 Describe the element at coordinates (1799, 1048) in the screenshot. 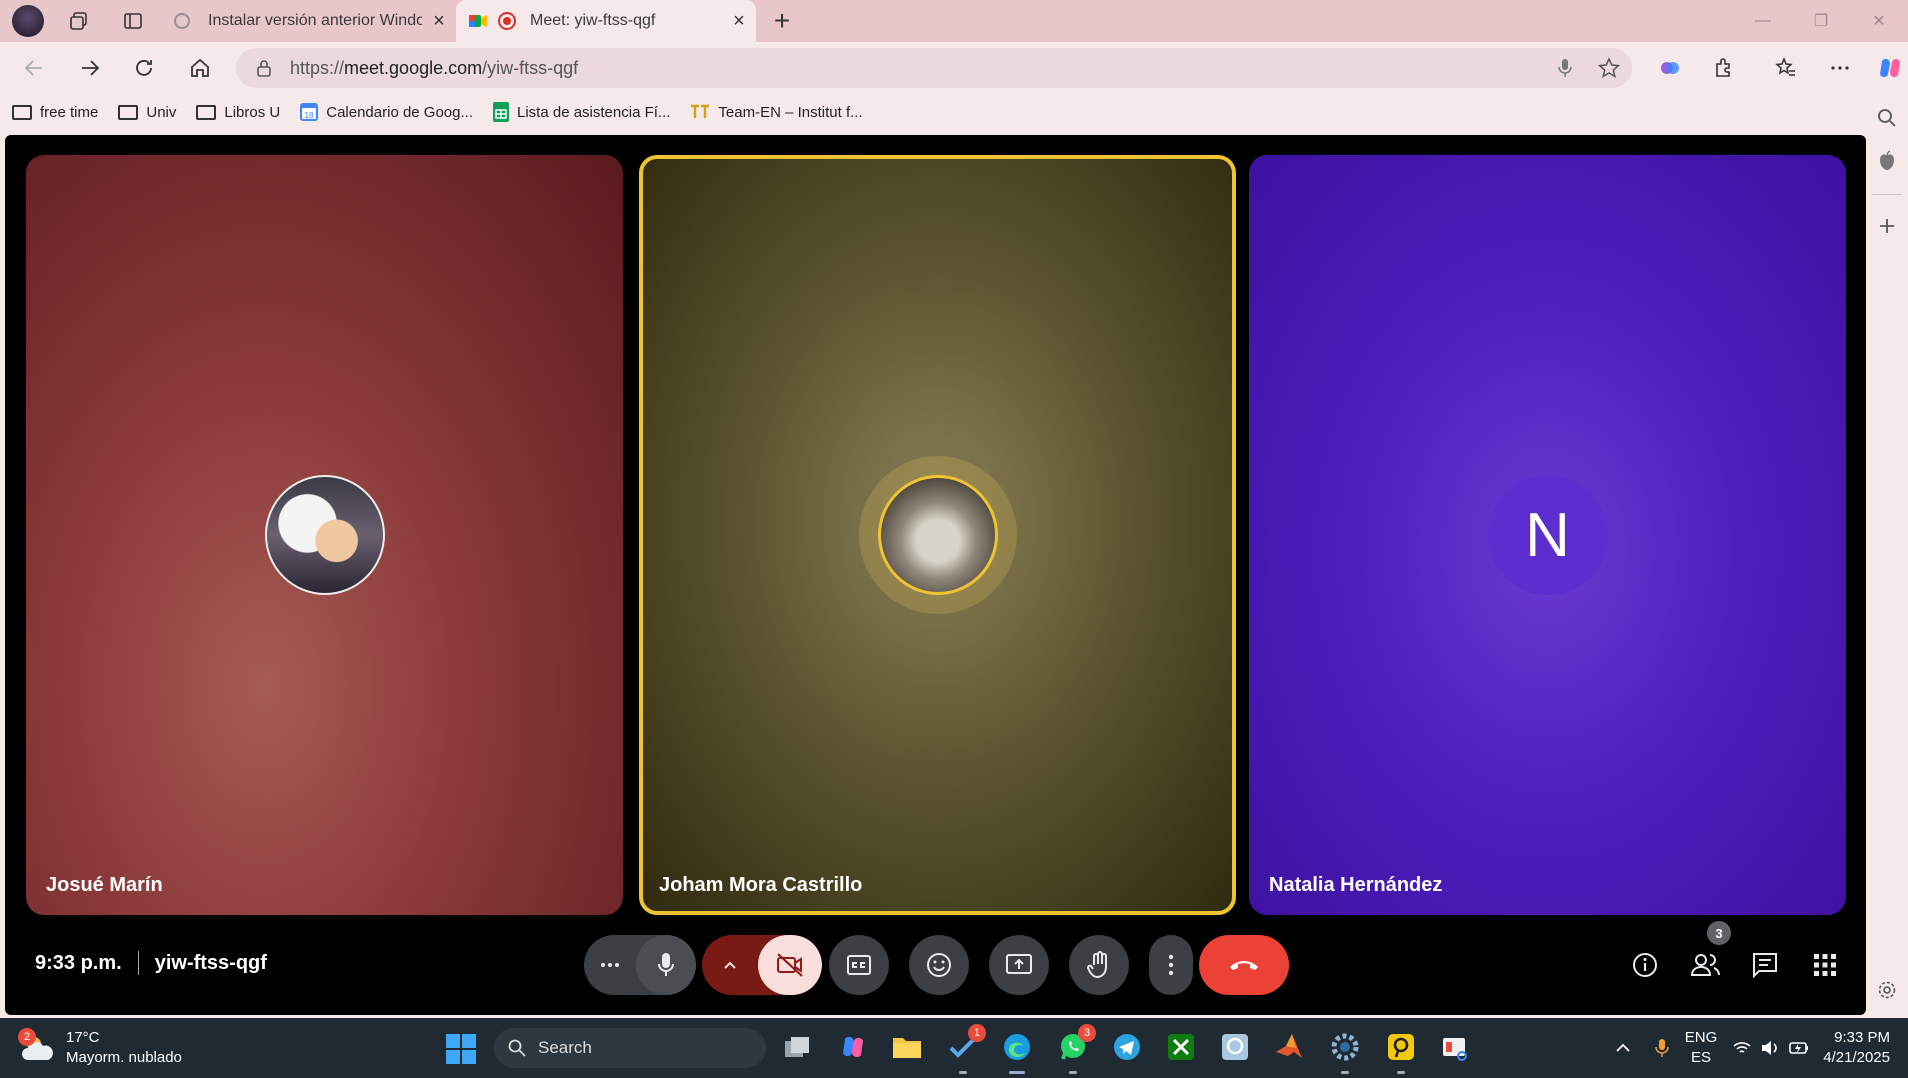

I see `battery-icon` at that location.